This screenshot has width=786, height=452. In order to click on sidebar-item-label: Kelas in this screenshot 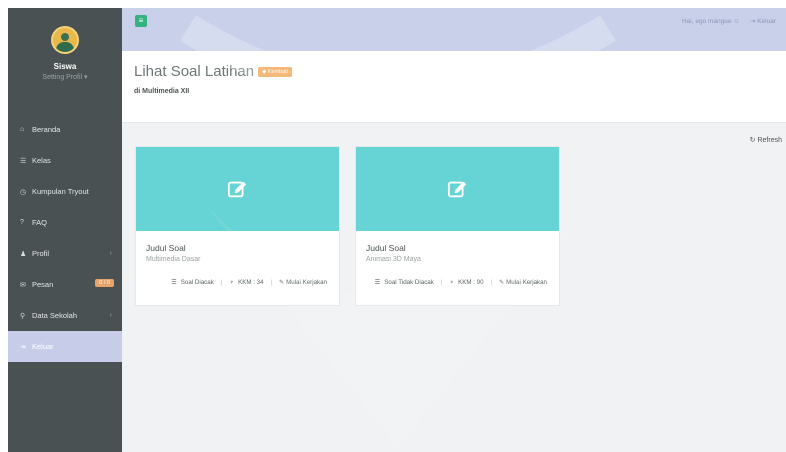, I will do `click(41, 160)`.